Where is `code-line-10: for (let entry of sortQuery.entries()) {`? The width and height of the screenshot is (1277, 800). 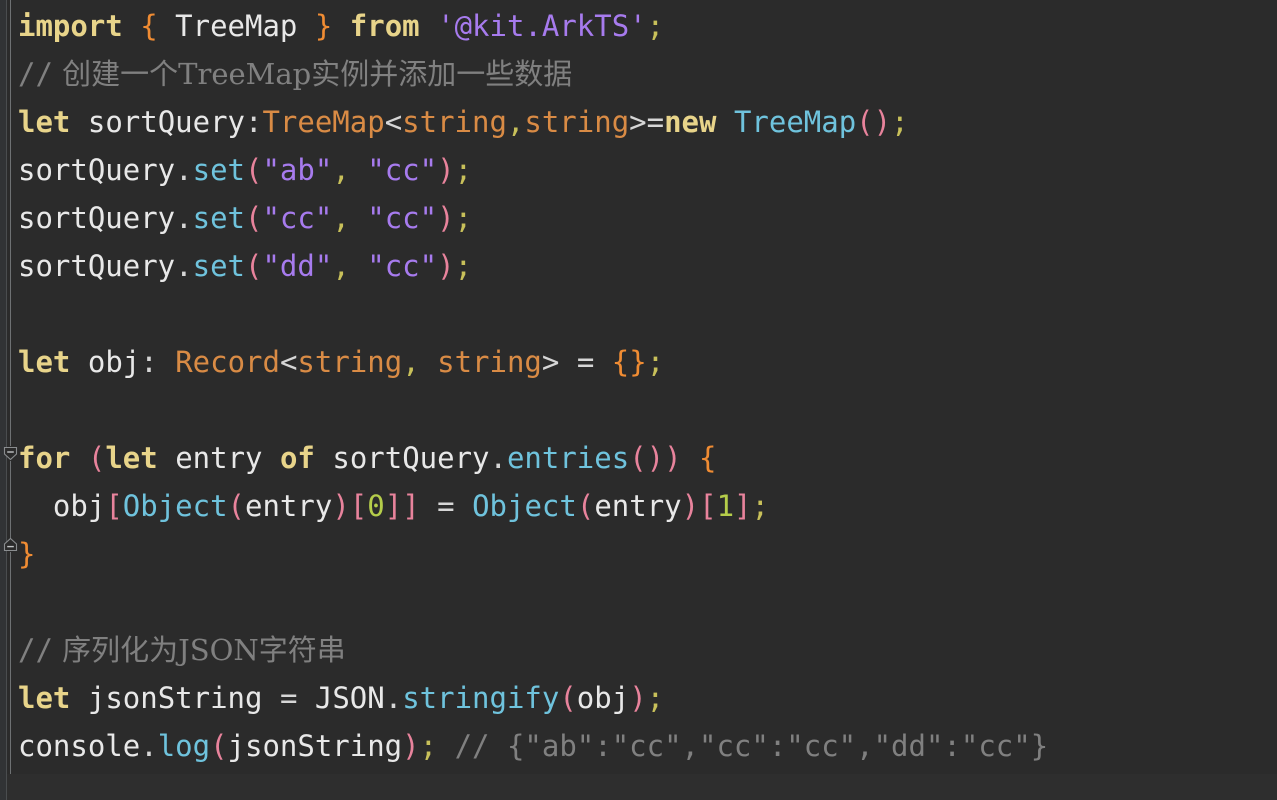
code-line-10: for (let entry of sortQuery.entries()) { is located at coordinates (638, 458).